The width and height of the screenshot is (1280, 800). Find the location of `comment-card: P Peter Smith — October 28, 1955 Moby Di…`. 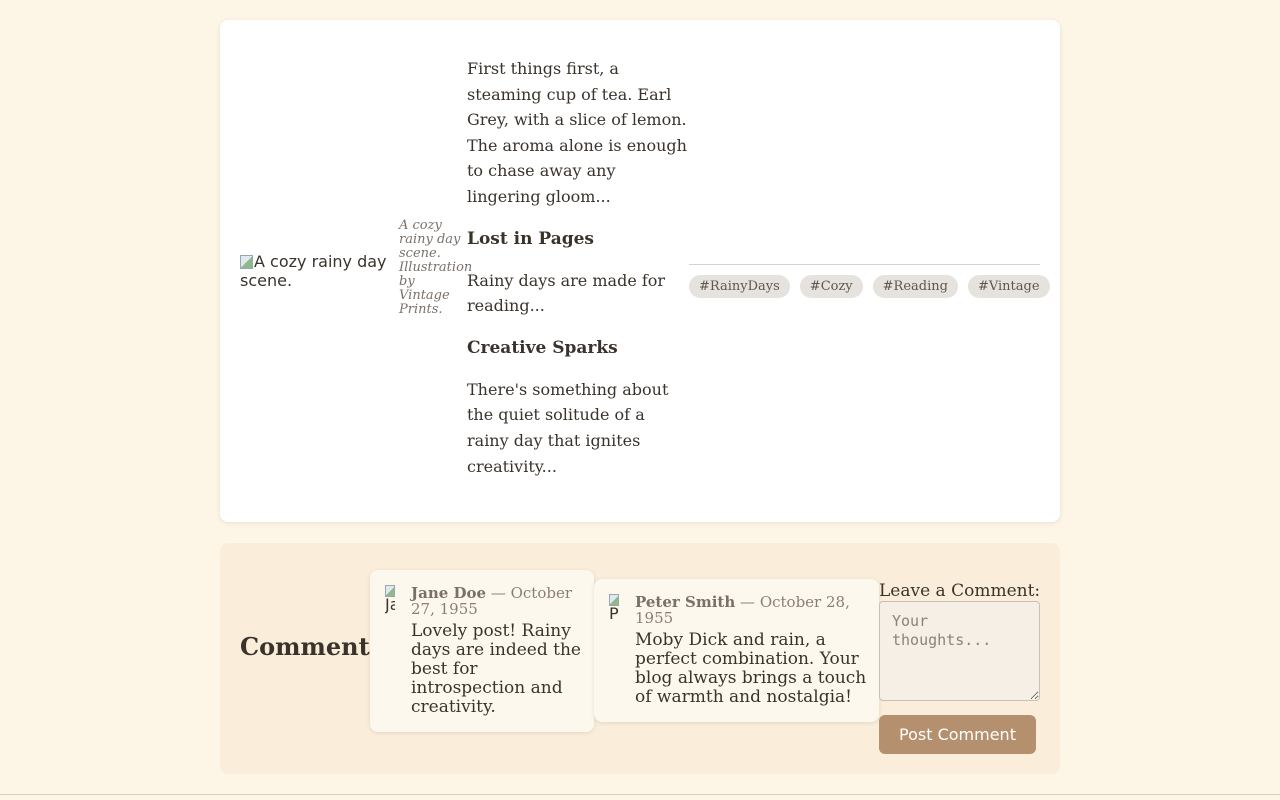

comment-card: P Peter Smith — October 28, 1955 Moby Di… is located at coordinates (736, 650).